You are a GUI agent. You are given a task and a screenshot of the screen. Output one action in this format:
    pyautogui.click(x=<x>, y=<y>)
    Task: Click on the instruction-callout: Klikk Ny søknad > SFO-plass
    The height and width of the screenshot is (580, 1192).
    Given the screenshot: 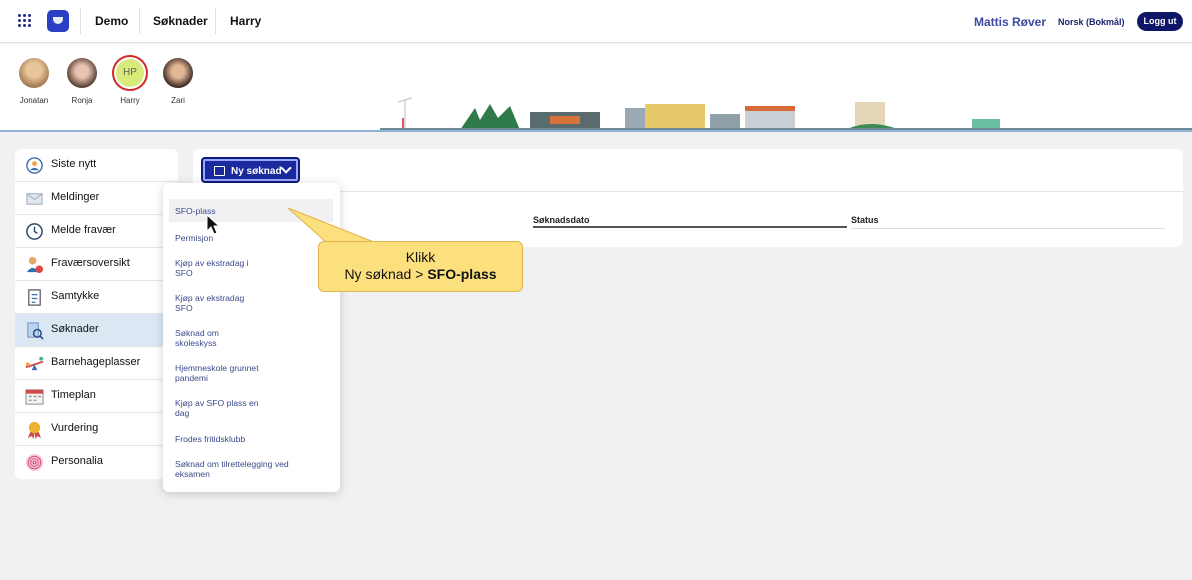 What is the action you would take?
    pyautogui.click(x=420, y=266)
    